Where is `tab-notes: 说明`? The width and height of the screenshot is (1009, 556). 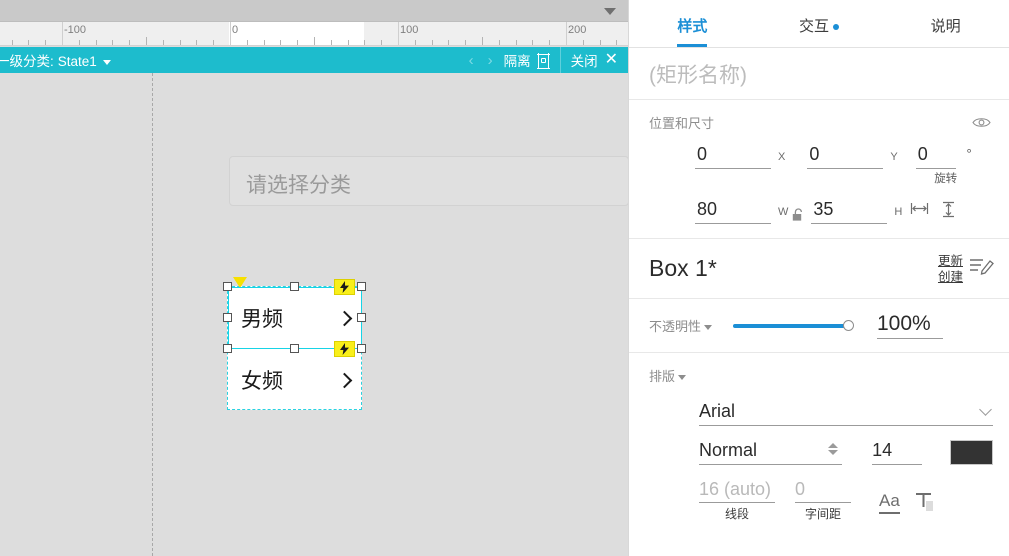
tab-notes: 说明 is located at coordinates (945, 31).